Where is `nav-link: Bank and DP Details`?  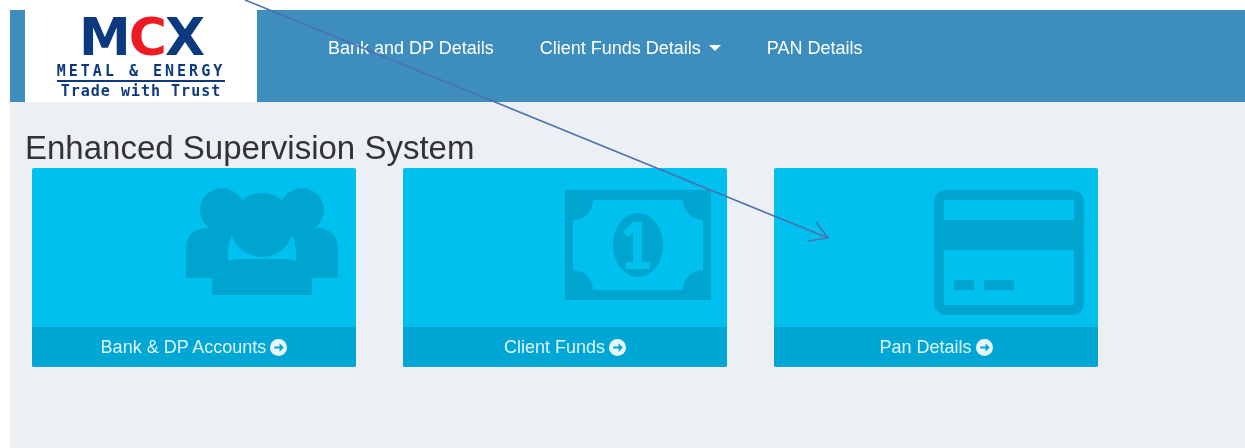 nav-link: Bank and DP Details is located at coordinates (411, 48).